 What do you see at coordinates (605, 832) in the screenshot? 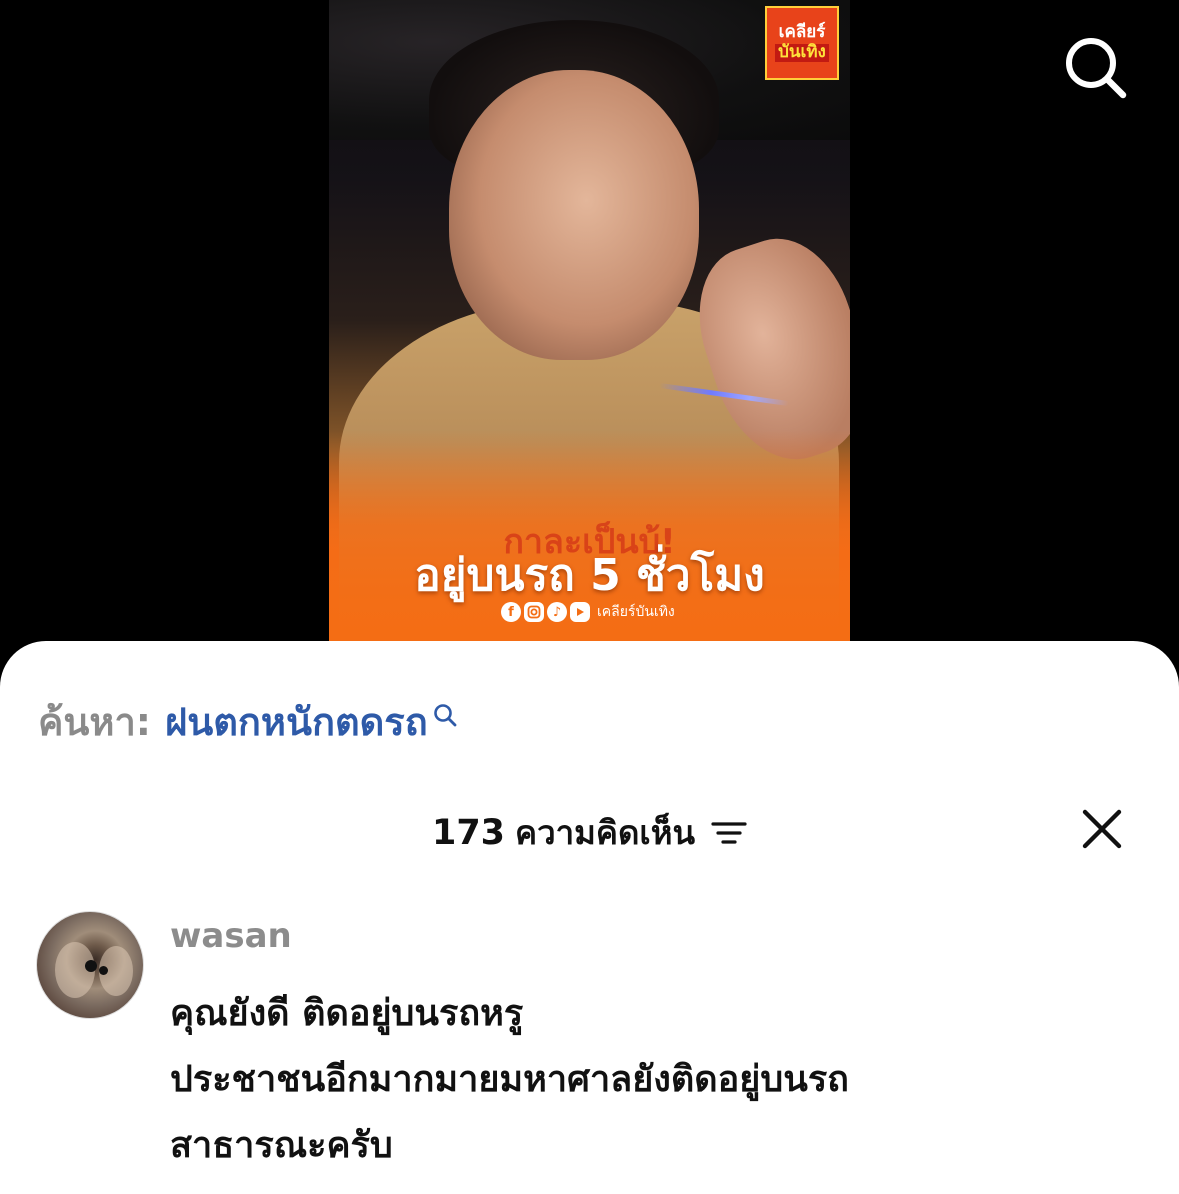
I see `comments-label: ความคิดเห็น` at bounding box center [605, 832].